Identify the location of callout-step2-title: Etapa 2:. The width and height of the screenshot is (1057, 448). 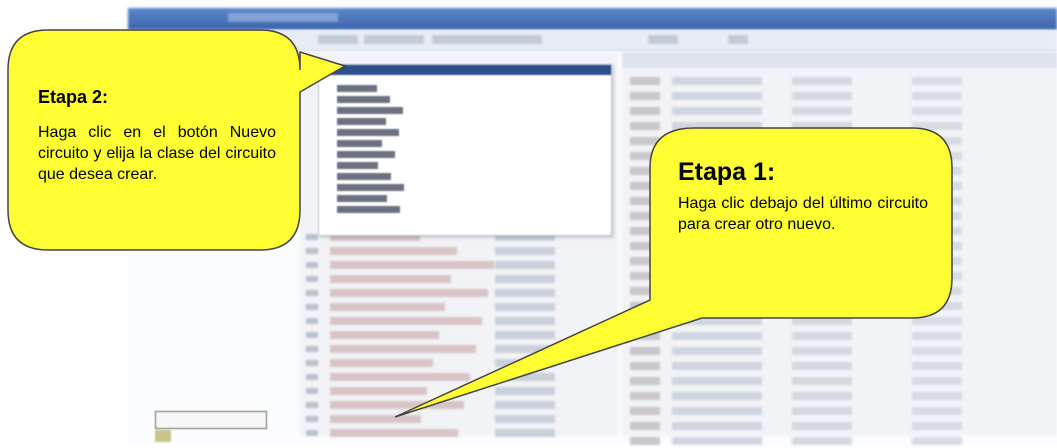
(73, 97).